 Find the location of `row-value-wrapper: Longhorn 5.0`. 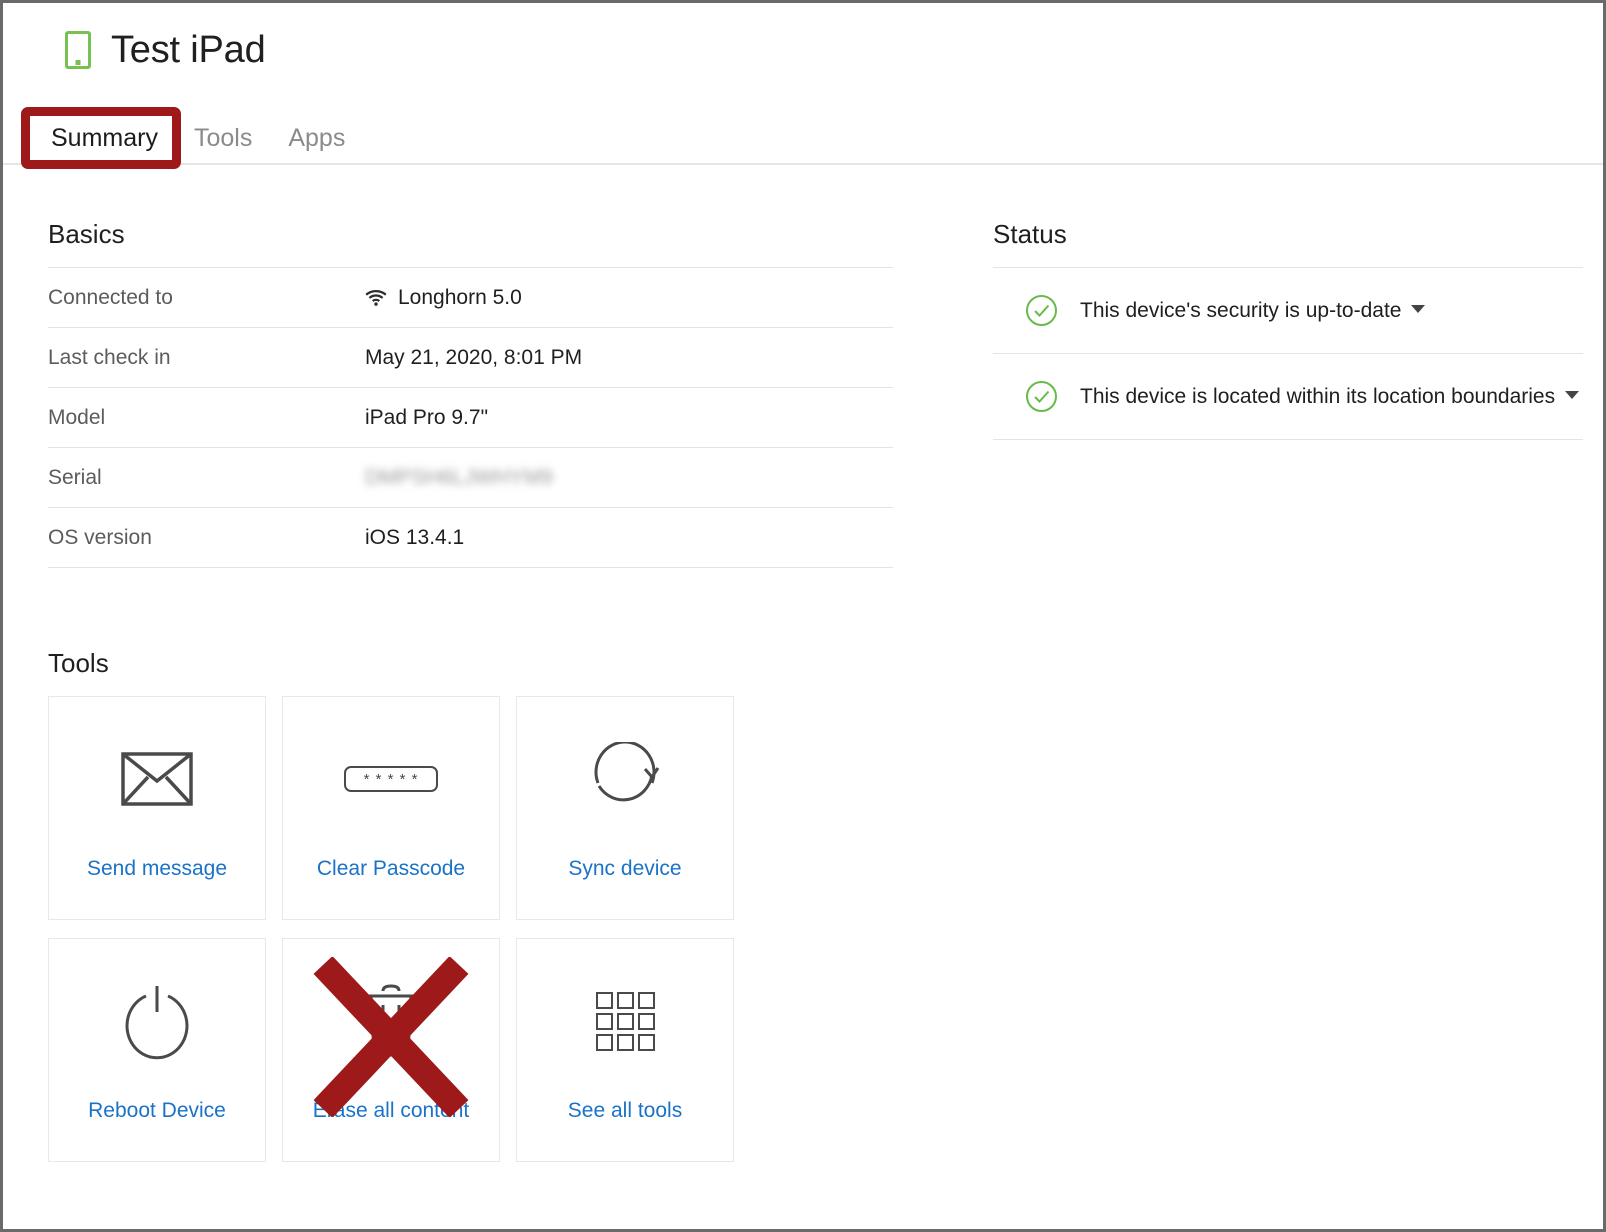

row-value-wrapper: Longhorn 5.0 is located at coordinates (443, 298).